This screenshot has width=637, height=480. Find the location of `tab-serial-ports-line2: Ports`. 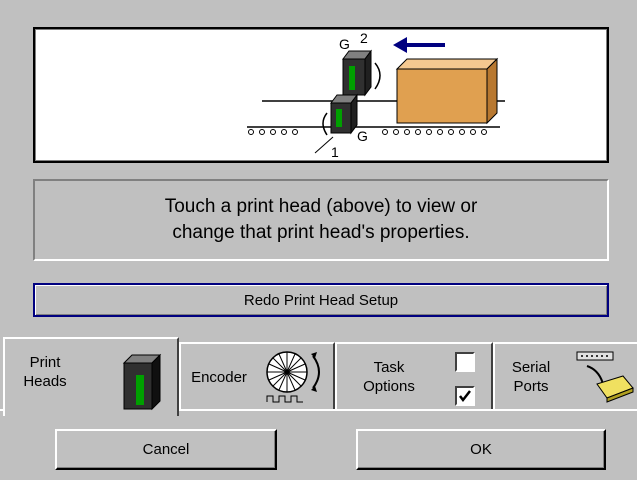

tab-serial-ports-line2: Ports is located at coordinates (531, 386).